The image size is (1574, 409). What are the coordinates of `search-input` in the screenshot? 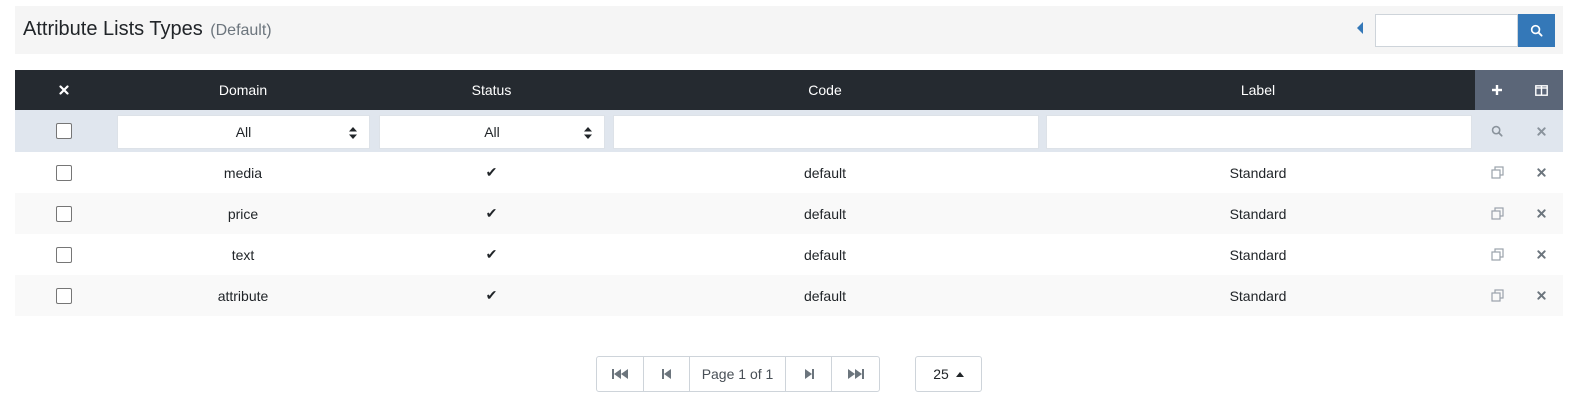 It's located at (1446, 30).